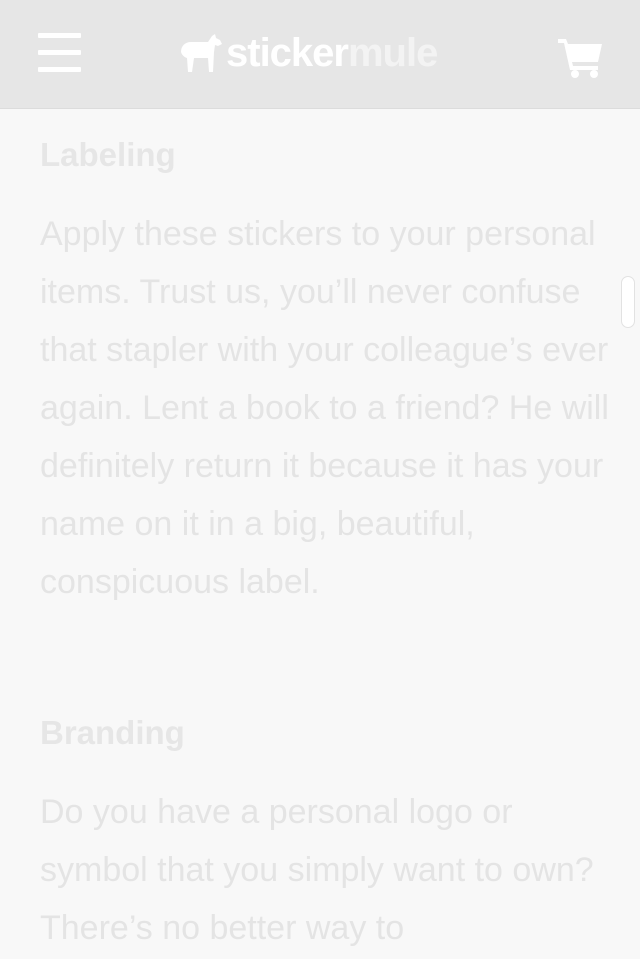 The height and width of the screenshot is (959, 640). Describe the element at coordinates (628, 302) in the screenshot. I see `scrollbar-thumb` at that location.